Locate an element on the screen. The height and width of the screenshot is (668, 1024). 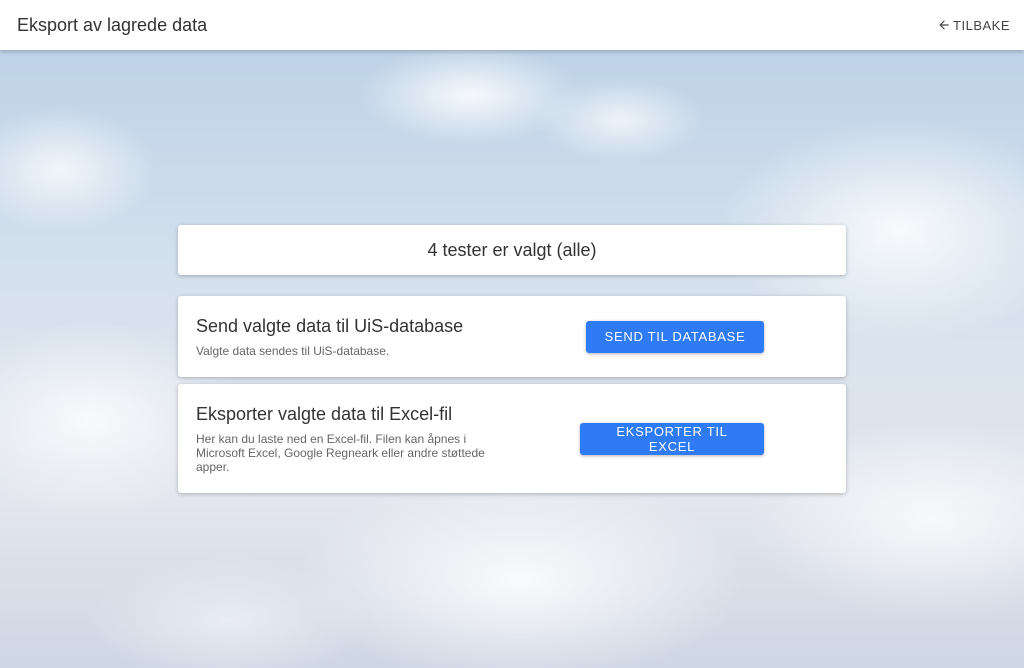
database-button-wrap: SEND TIL DATABASE is located at coordinates (662, 336).